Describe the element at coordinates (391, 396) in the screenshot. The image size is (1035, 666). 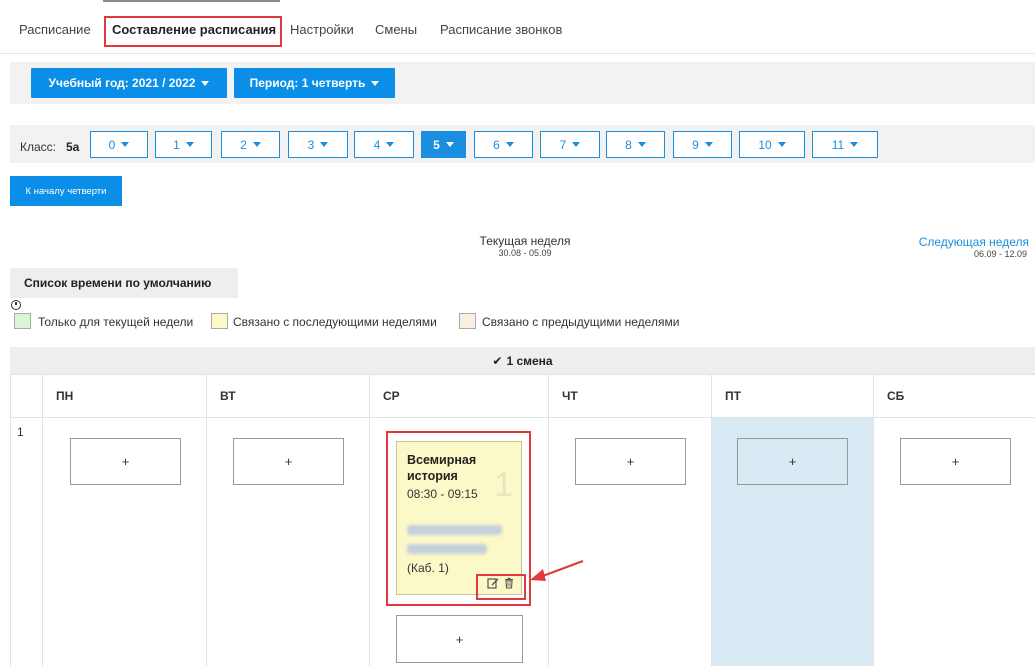
I see `day-header-wed: СР` at that location.